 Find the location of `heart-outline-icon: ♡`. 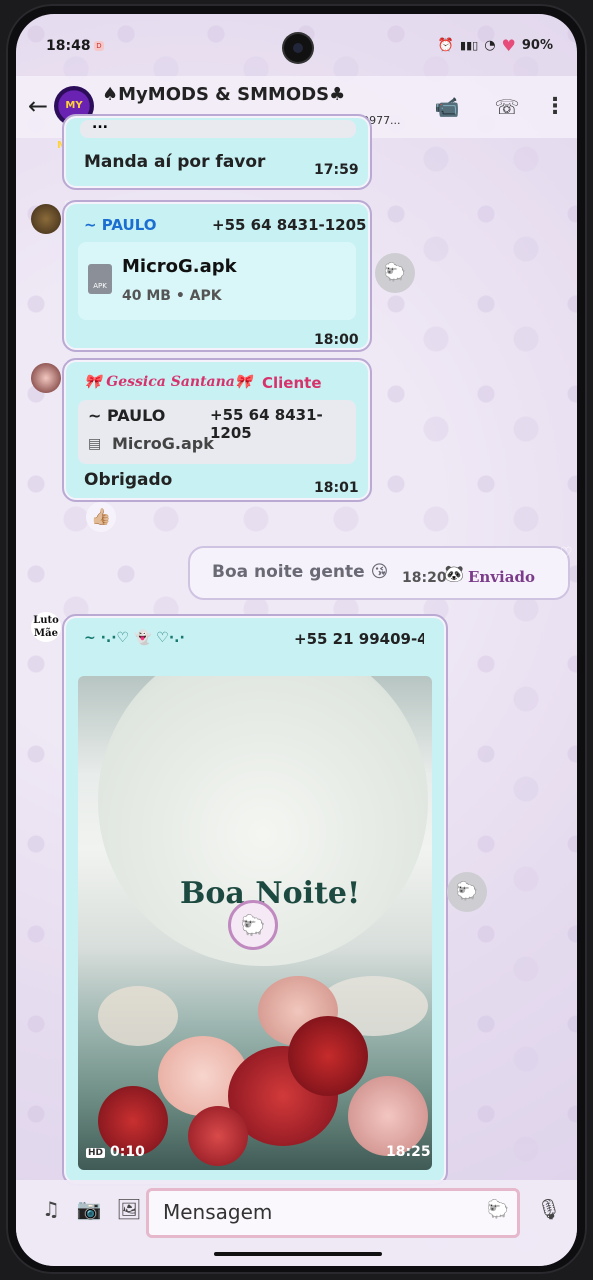

heart-outline-icon: ♡ is located at coordinates (566, 553).